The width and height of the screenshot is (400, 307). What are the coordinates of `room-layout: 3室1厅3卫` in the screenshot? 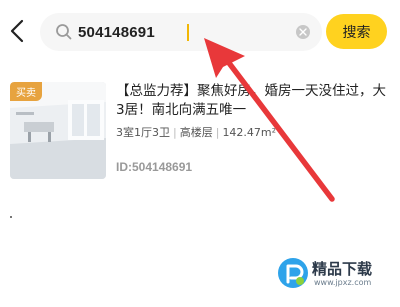 It's located at (143, 132).